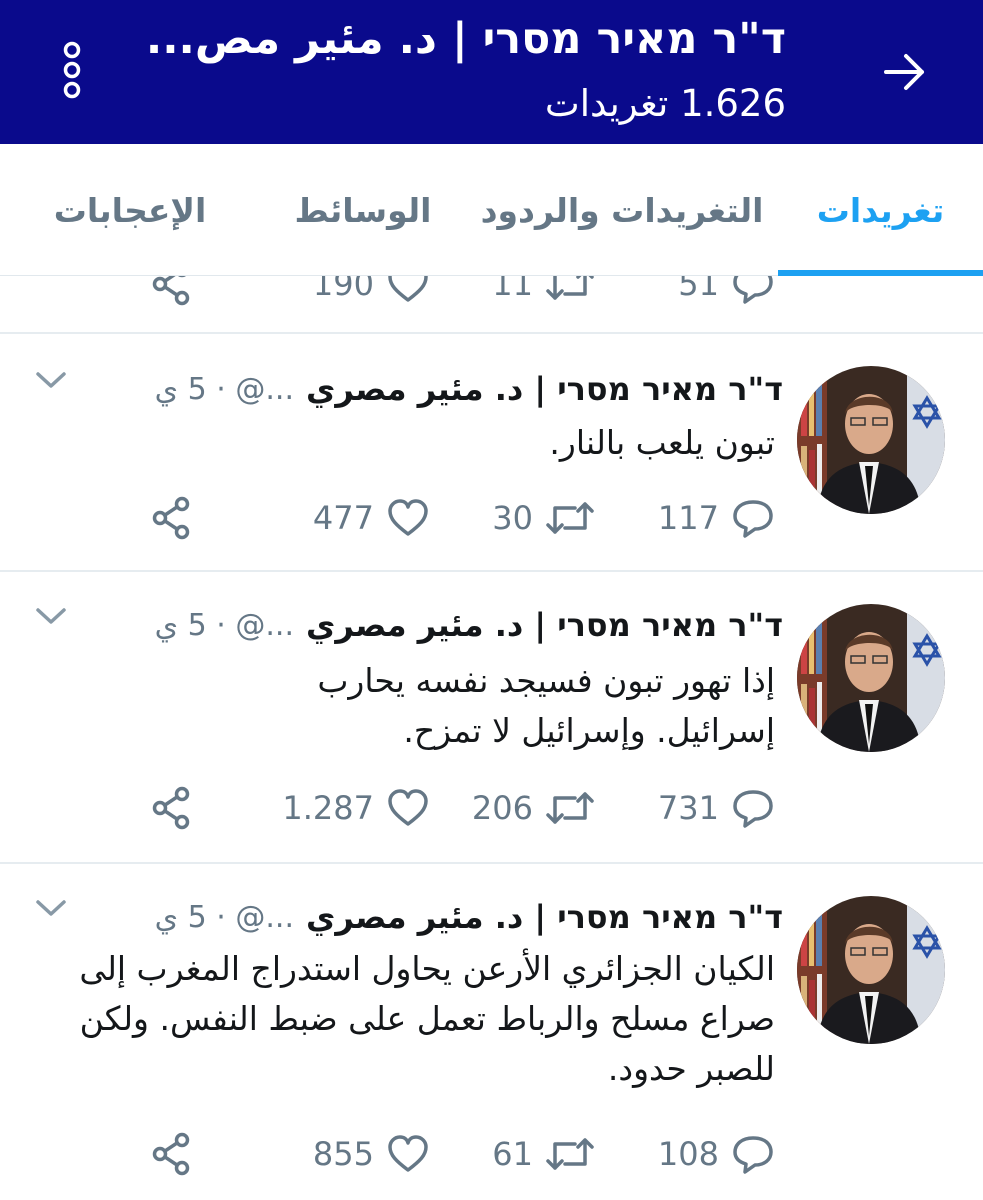 This screenshot has width=983, height=1200. What do you see at coordinates (457, 1154) in the screenshot?
I see `tweet-actions: 108 61 855` at bounding box center [457, 1154].